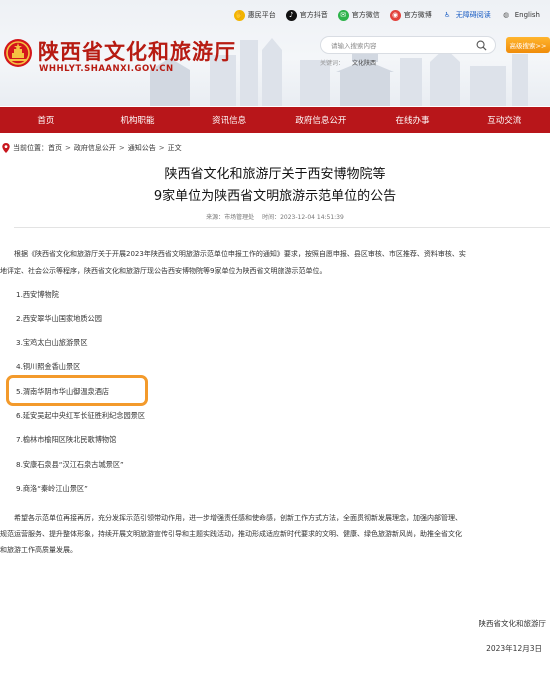 This screenshot has height=684, width=550. Describe the element at coordinates (365, 15) in the screenshot. I see `top-link-label: 官方微信` at that location.